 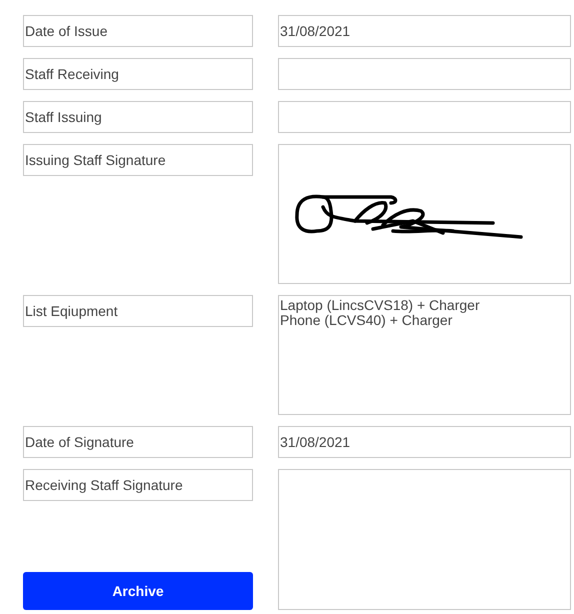 I want to click on field-label: Date of Issue, so click(x=138, y=31).